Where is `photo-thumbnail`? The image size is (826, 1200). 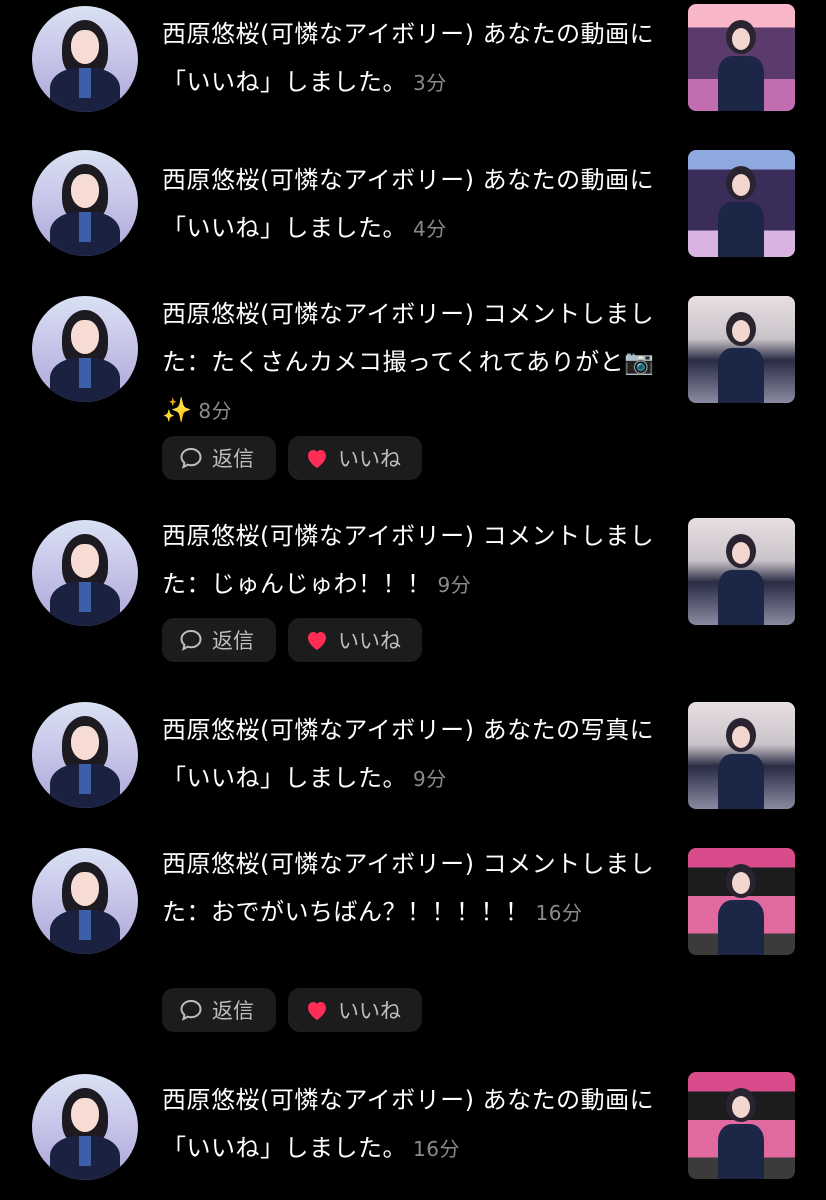
photo-thumbnail is located at coordinates (741, 755).